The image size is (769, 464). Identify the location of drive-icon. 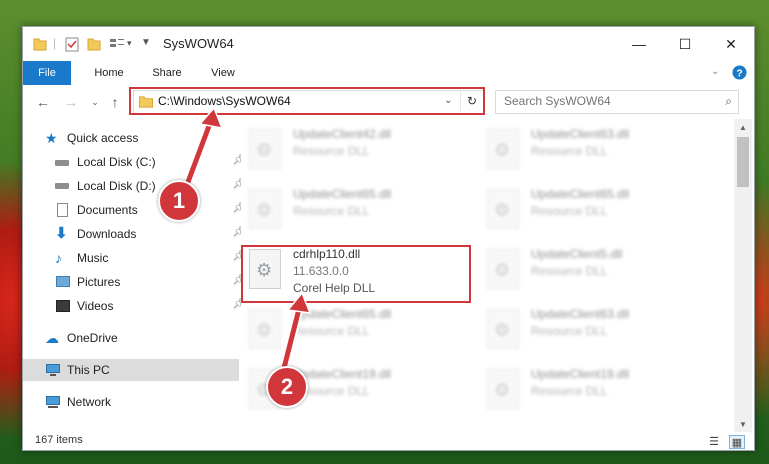
(63, 163).